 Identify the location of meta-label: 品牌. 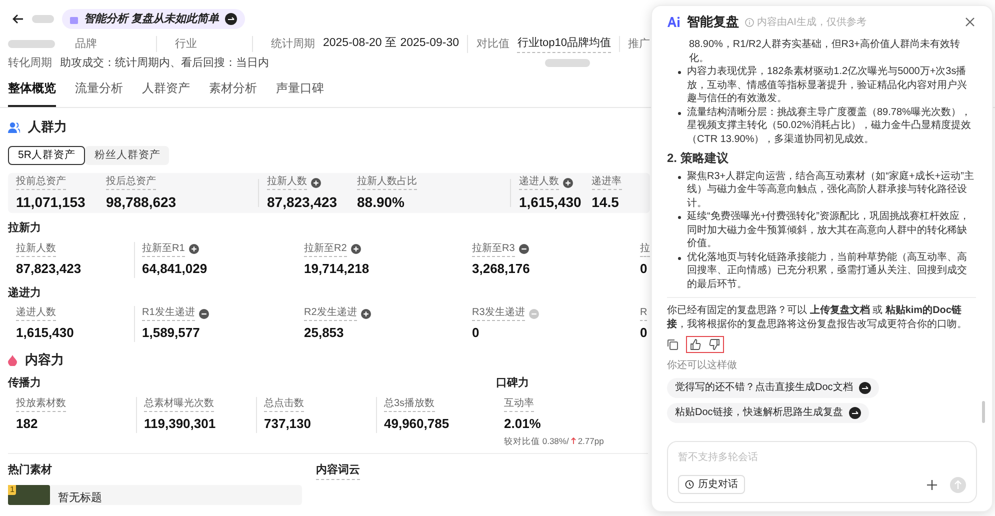
(86, 44).